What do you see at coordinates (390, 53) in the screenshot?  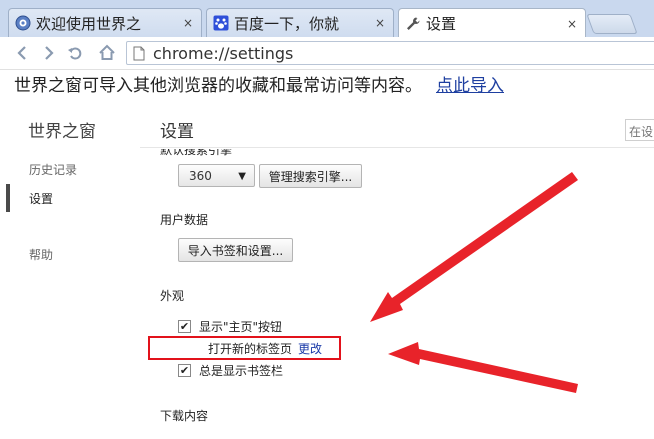 I see `address-bar: chrome://settings` at bounding box center [390, 53].